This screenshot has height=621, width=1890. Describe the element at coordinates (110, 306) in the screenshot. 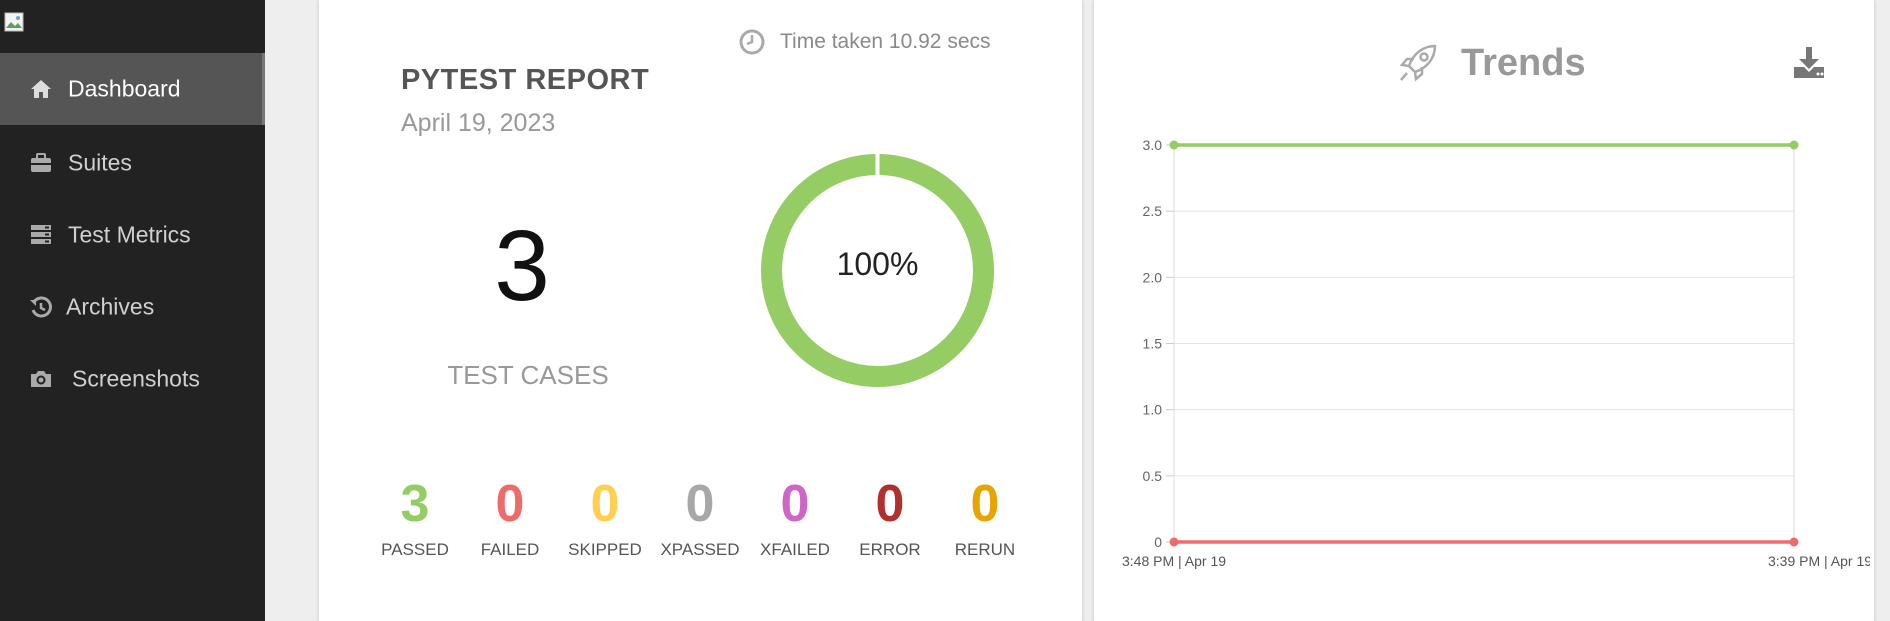

I see `sidebar-item-label: Archives` at that location.